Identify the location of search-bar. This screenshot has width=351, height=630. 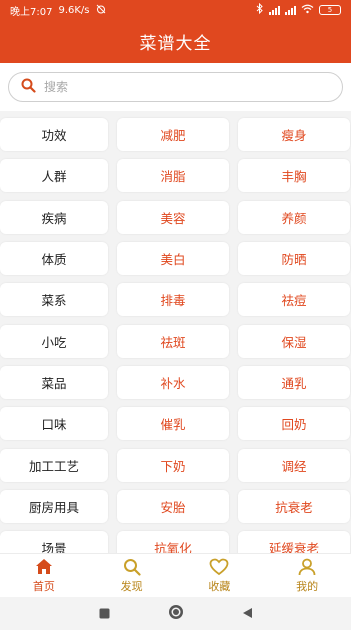
(175, 87).